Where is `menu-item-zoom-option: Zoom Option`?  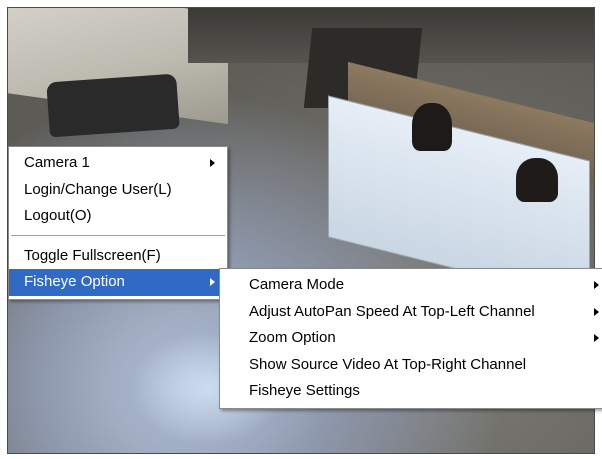 menu-item-zoom-option: Zoom Option is located at coordinates (411, 338).